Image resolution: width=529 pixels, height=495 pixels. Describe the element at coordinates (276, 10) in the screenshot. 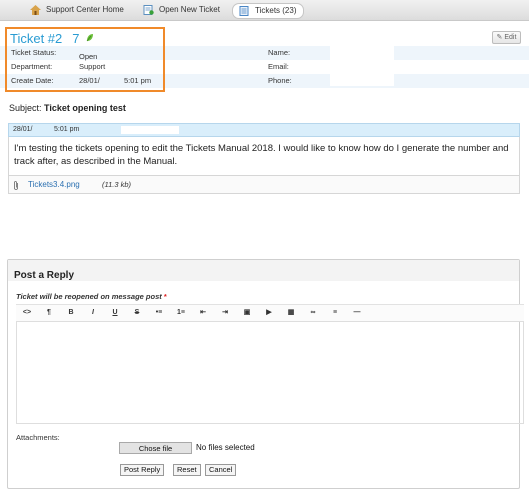

I see `nav-label: Tickets (23)` at that location.